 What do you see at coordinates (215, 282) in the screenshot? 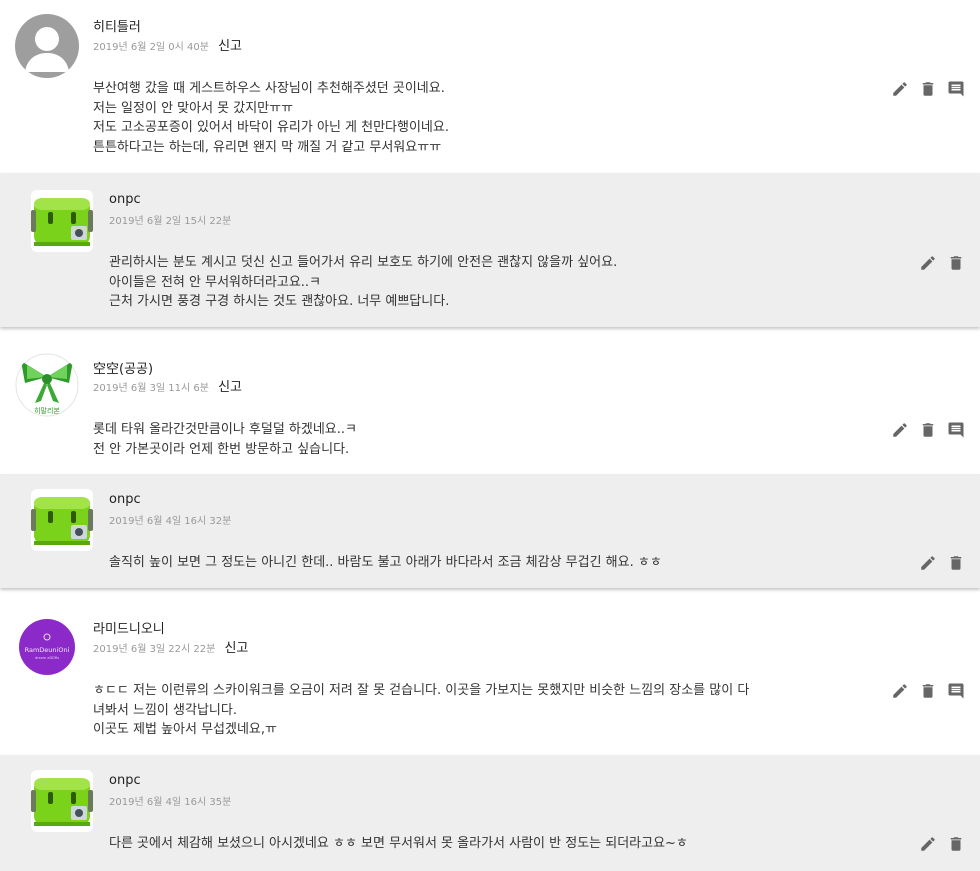
I see `reply-line: 아이들은 전혀 안 무서워하더라고요..ㅋ` at bounding box center [215, 282].